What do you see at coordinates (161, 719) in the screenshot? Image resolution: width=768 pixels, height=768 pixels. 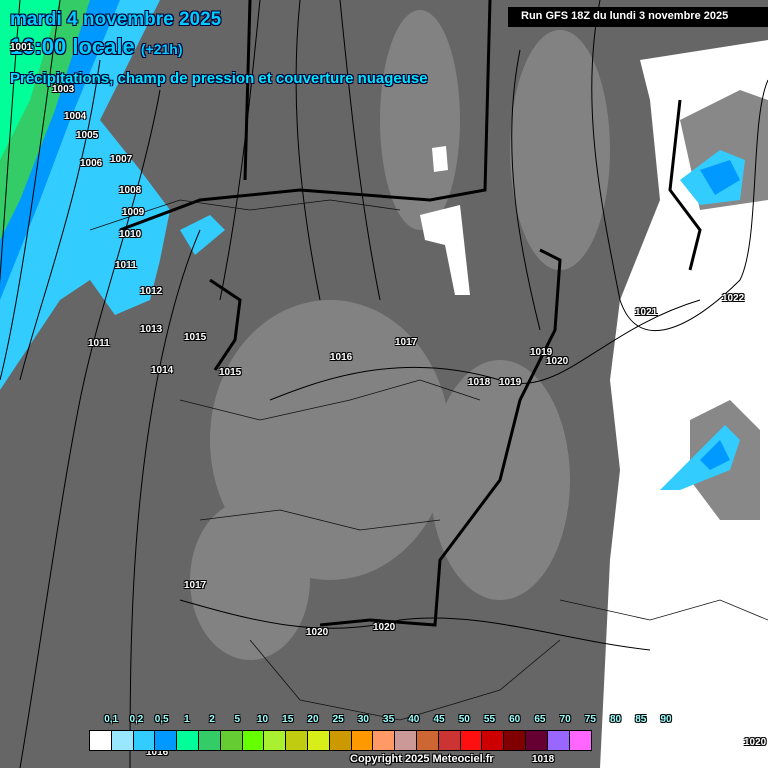 I see `legend-label: 0,5` at bounding box center [161, 719].